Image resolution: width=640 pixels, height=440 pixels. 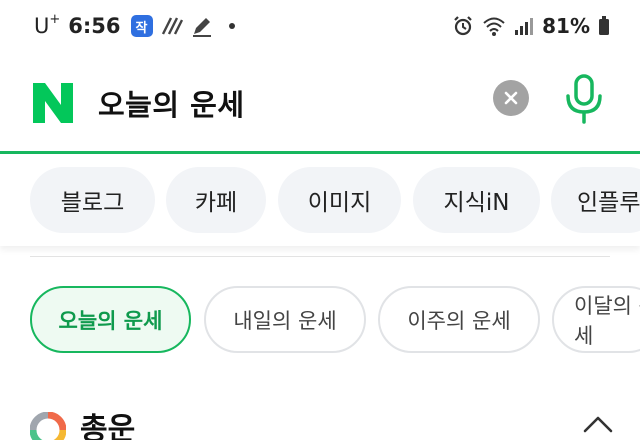 I want to click on battery-icon, so click(x=604, y=26).